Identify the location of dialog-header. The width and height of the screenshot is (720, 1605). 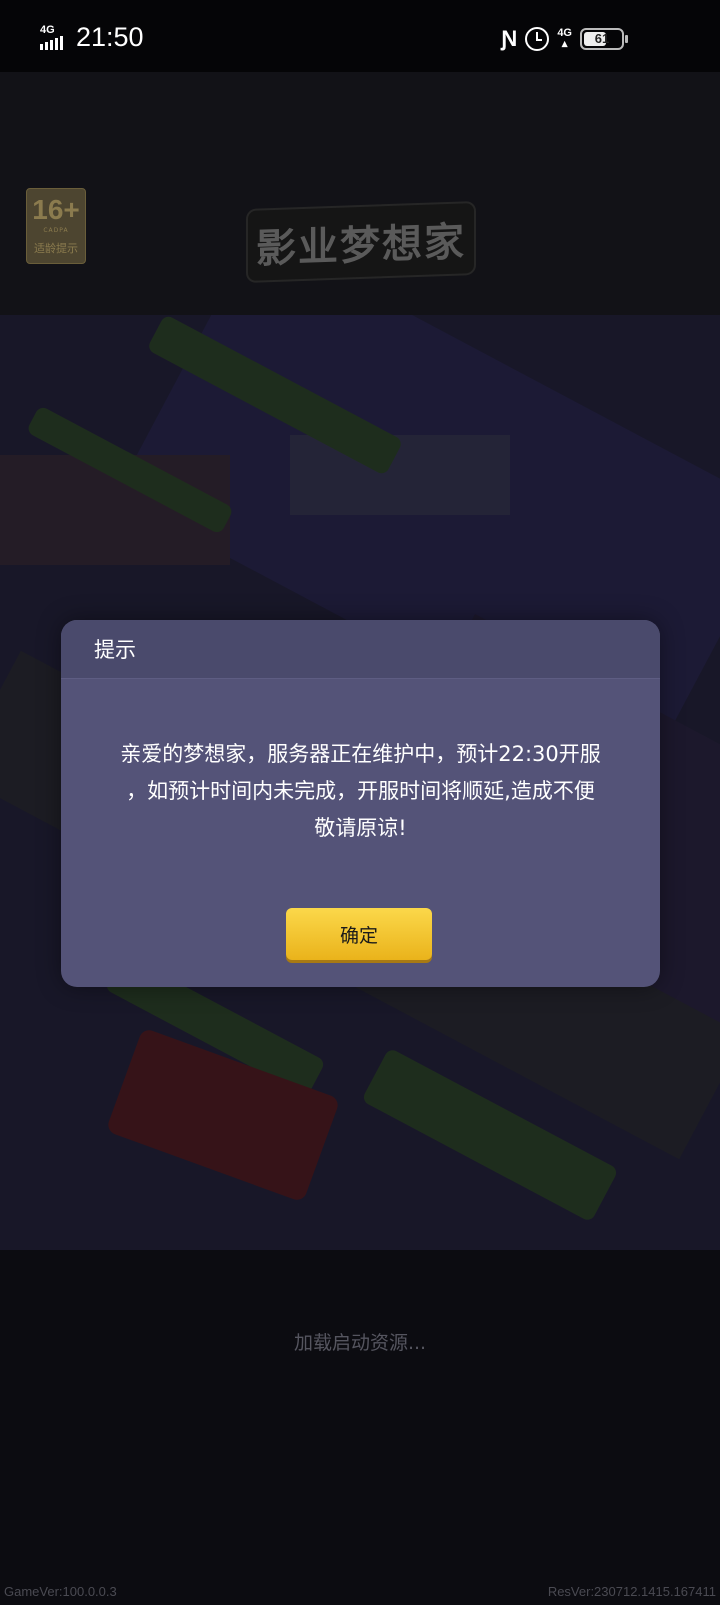
(360, 649).